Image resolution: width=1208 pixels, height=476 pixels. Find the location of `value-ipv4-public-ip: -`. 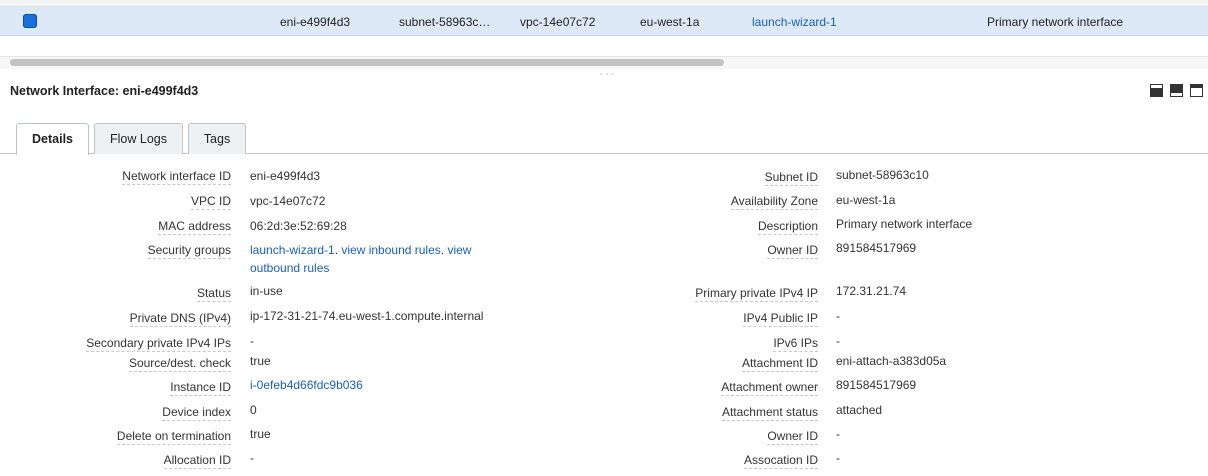

value-ipv4-public-ip: - is located at coordinates (838, 316).